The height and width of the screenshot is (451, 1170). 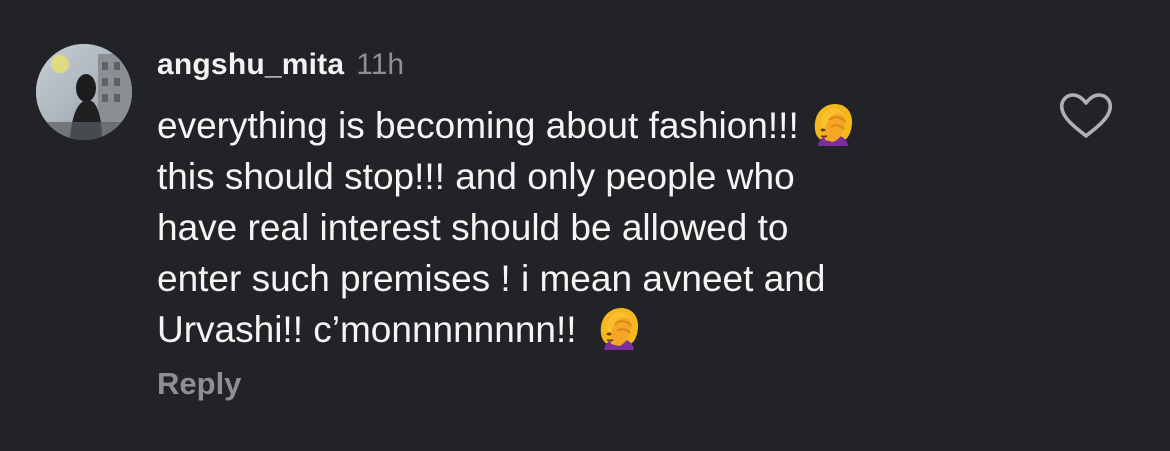 I want to click on username: angshu_mita, so click(x=250, y=65).